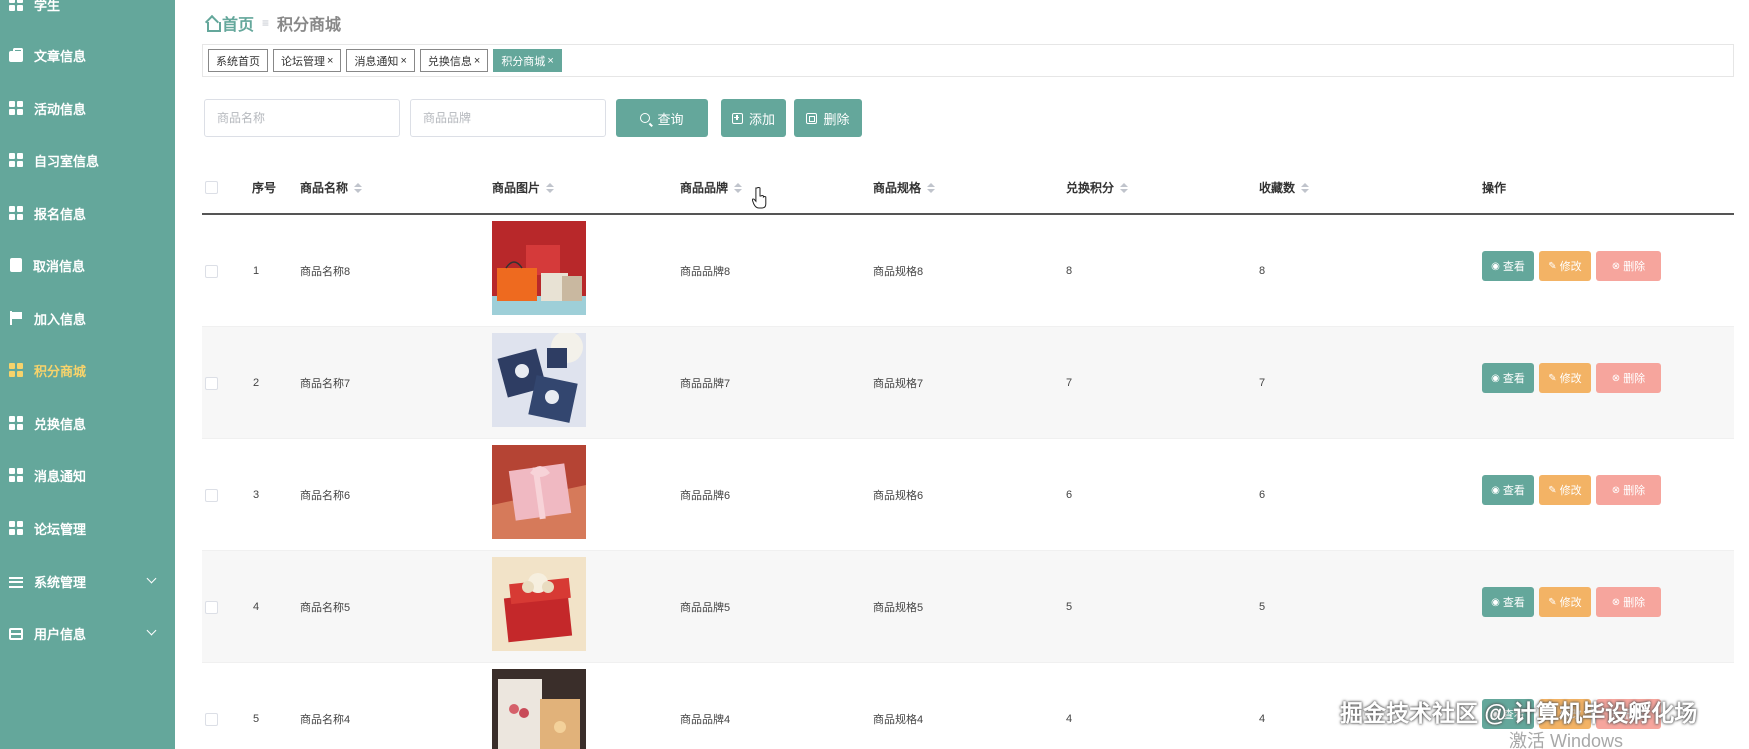 Image resolution: width=1749 pixels, height=749 pixels. What do you see at coordinates (968, 60) in the screenshot?
I see `tags-view-bar: 系统首页 论坛管理 × 消息通知 × 兑换信息 × 积分商城 ×` at bounding box center [968, 60].